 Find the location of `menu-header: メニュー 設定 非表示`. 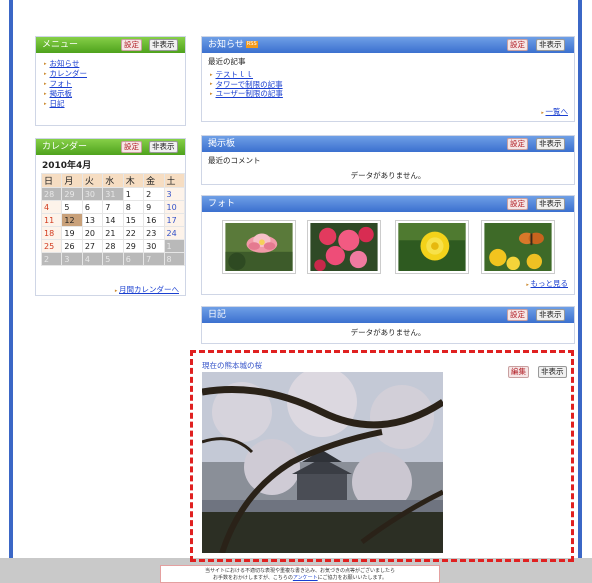

menu-header: メニュー 設定 非表示 is located at coordinates (110, 45).